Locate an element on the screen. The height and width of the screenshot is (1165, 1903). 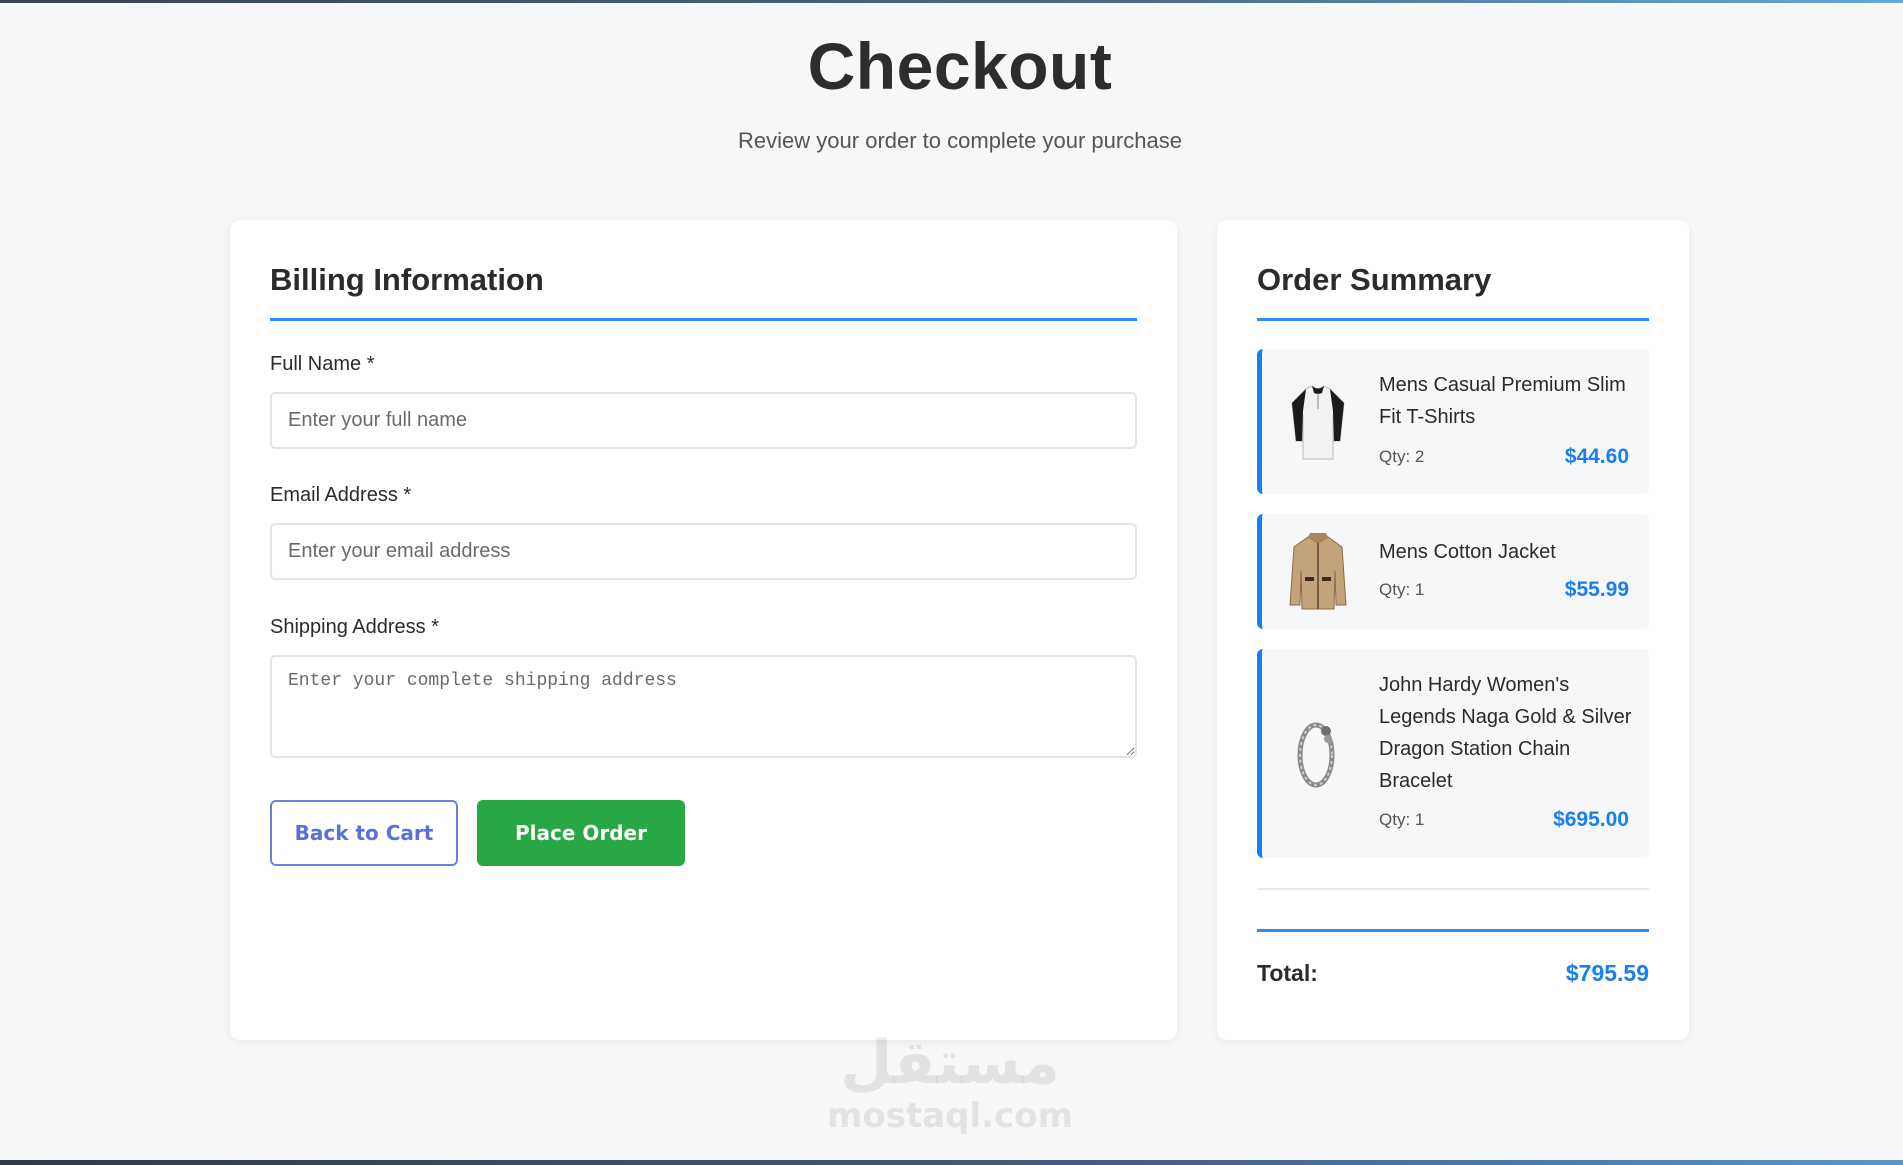
email-label: Email Address * is located at coordinates (341, 495).